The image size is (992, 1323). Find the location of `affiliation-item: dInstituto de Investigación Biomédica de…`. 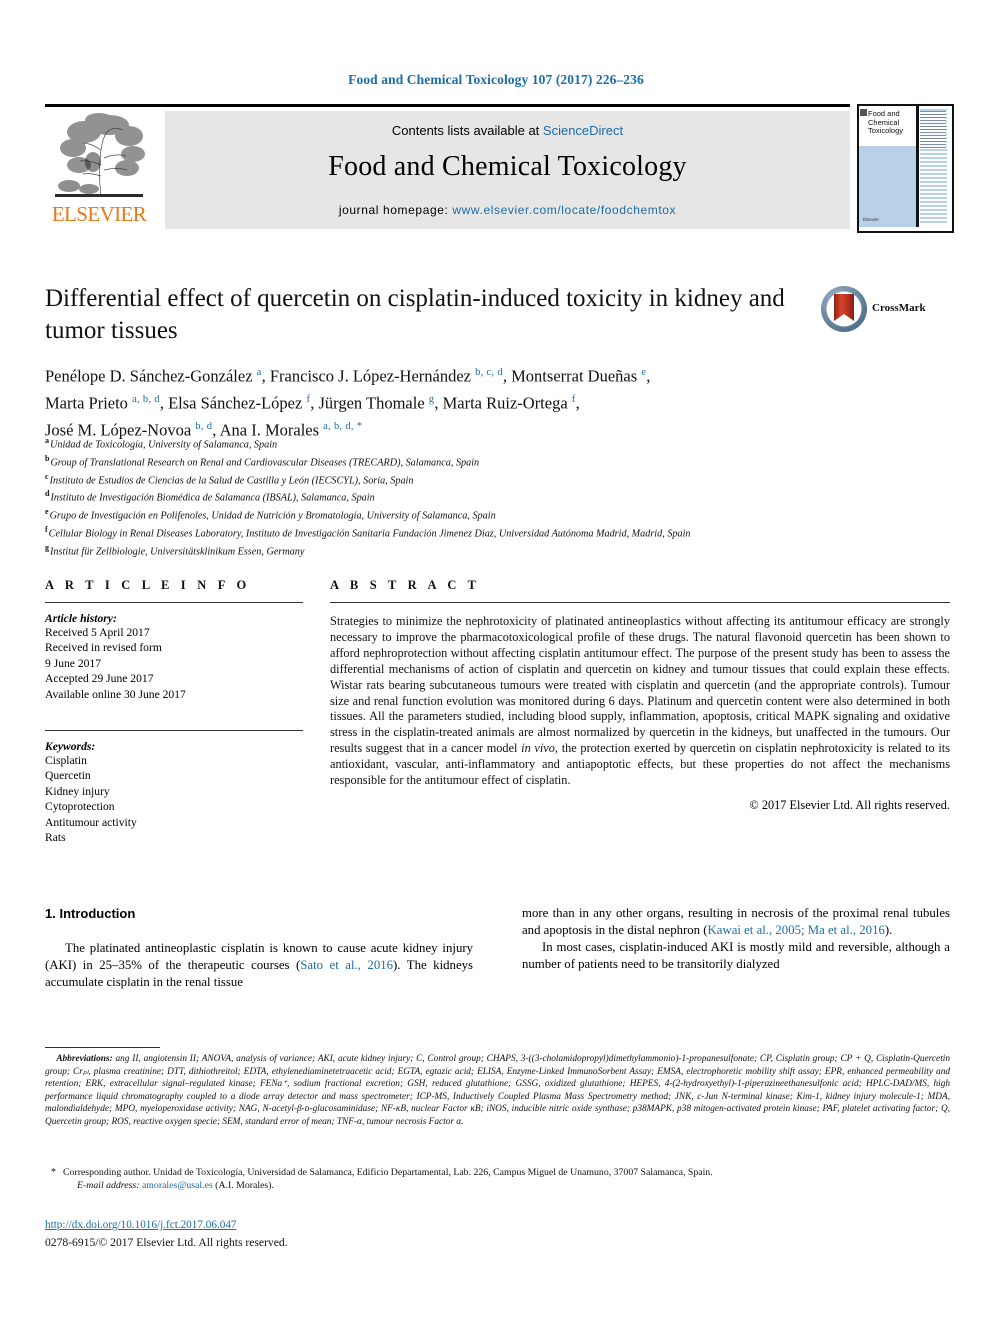

affiliation-item: dInstituto de Investigación Biomédica de… is located at coordinates (495, 496).